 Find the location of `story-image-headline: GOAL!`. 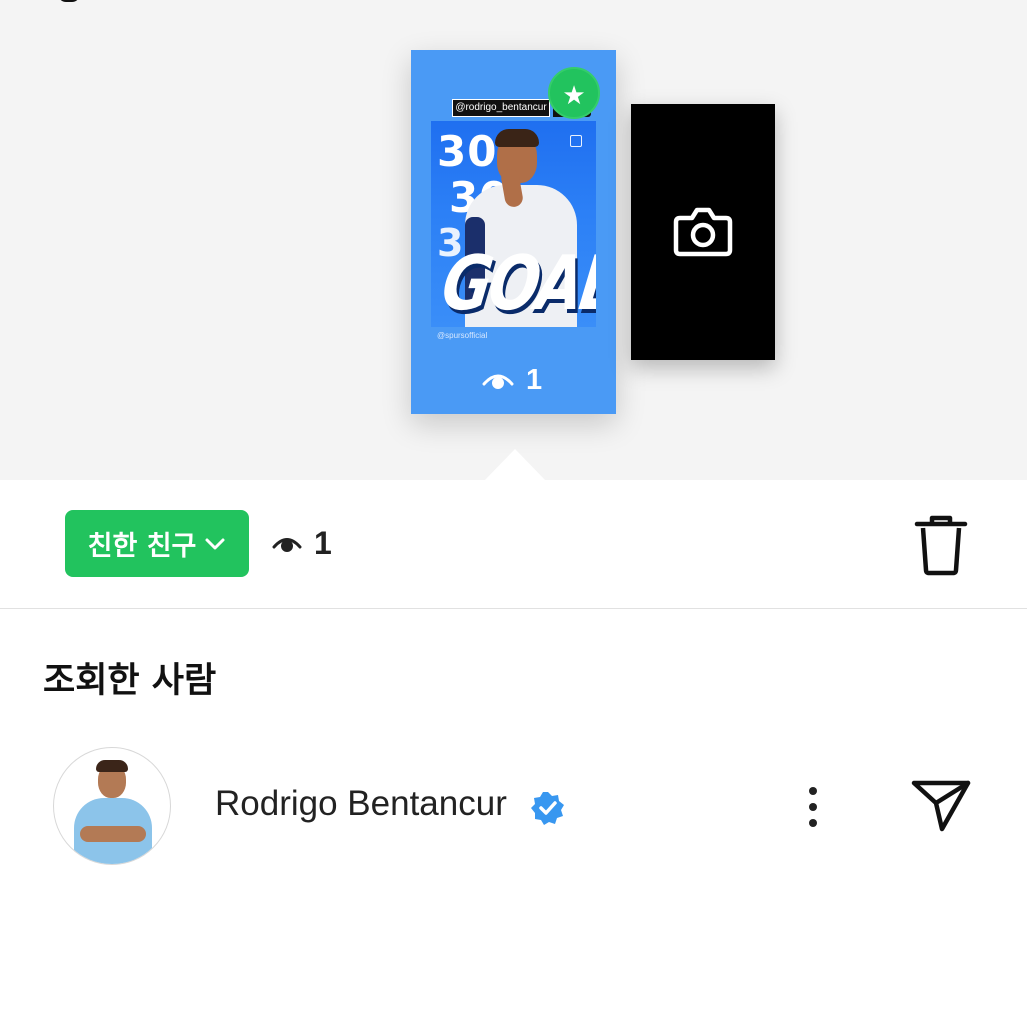

story-image-headline: GOAL! is located at coordinates (516, 283).